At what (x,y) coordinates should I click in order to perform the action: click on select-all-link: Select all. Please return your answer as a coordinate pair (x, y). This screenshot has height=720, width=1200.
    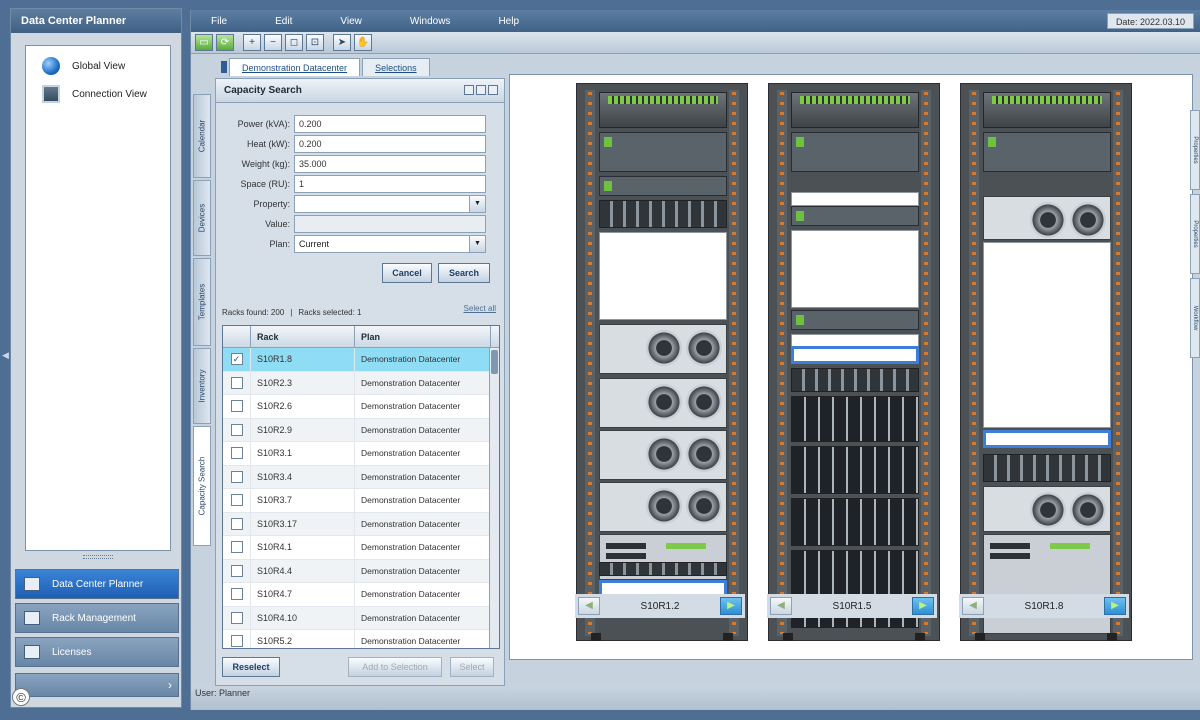
    Looking at the image, I should click on (480, 308).